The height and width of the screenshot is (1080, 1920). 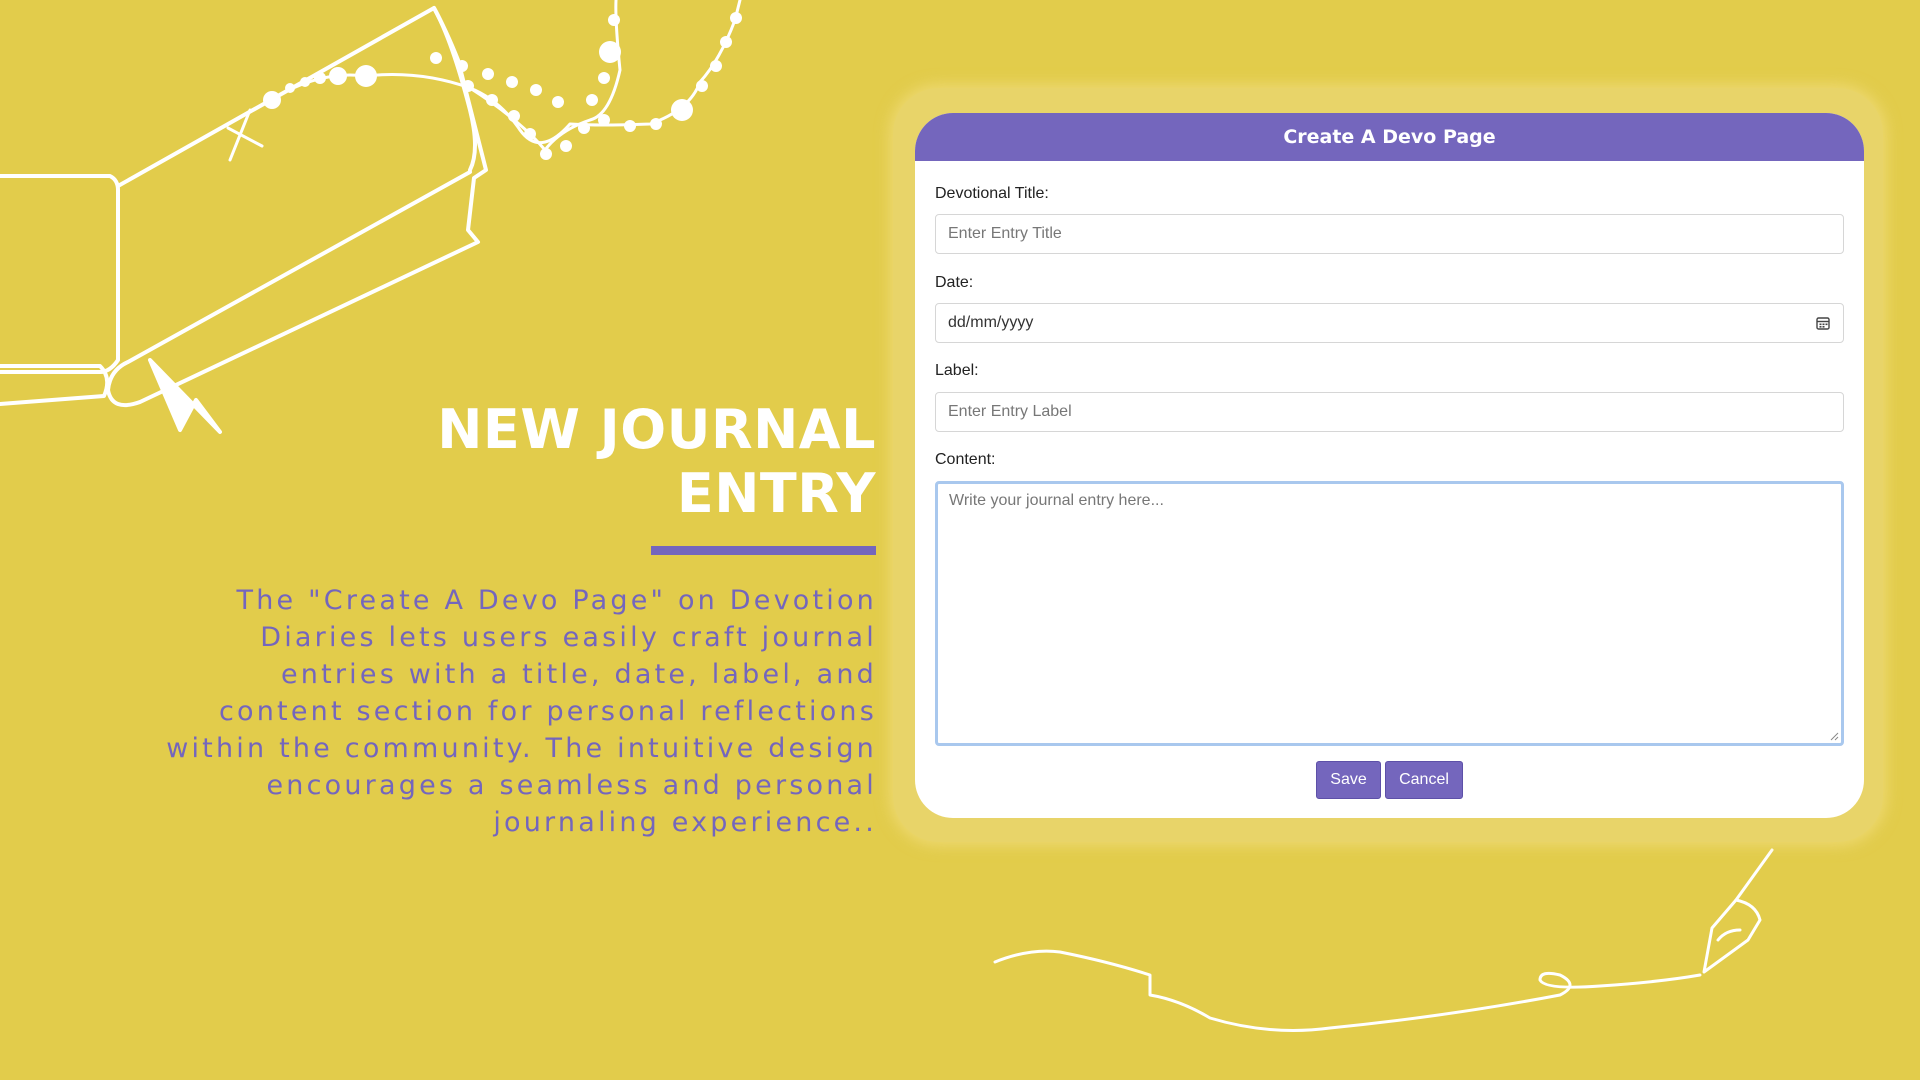 I want to click on label-field-label: Label:, so click(x=957, y=370).